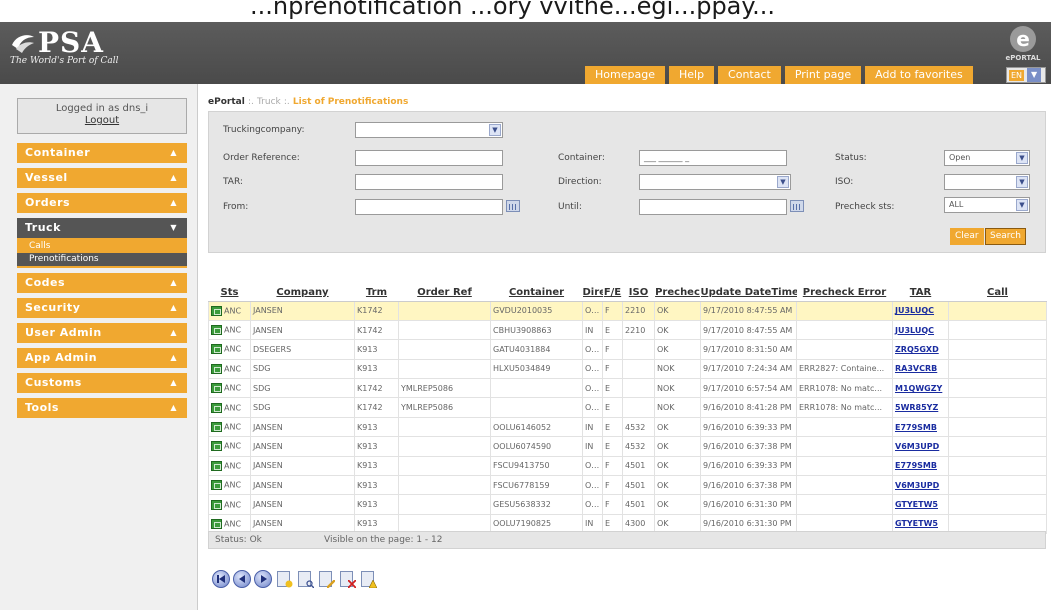  I want to click on table-cell: ANC, so click(229, 485).